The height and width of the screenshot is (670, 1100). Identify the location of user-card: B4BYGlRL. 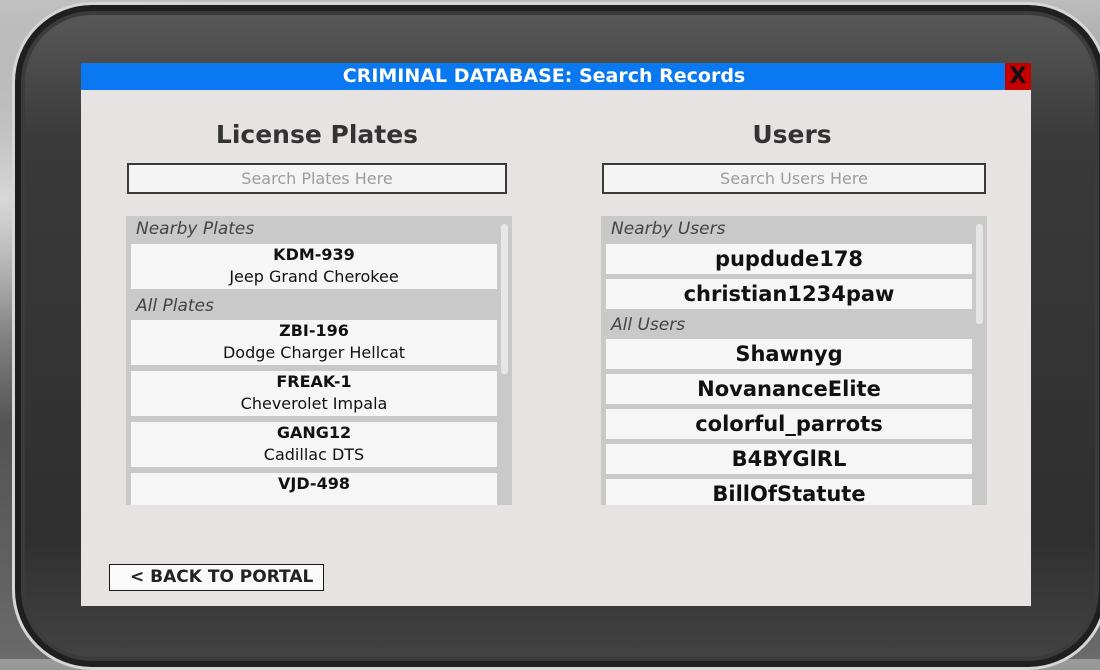
(789, 459).